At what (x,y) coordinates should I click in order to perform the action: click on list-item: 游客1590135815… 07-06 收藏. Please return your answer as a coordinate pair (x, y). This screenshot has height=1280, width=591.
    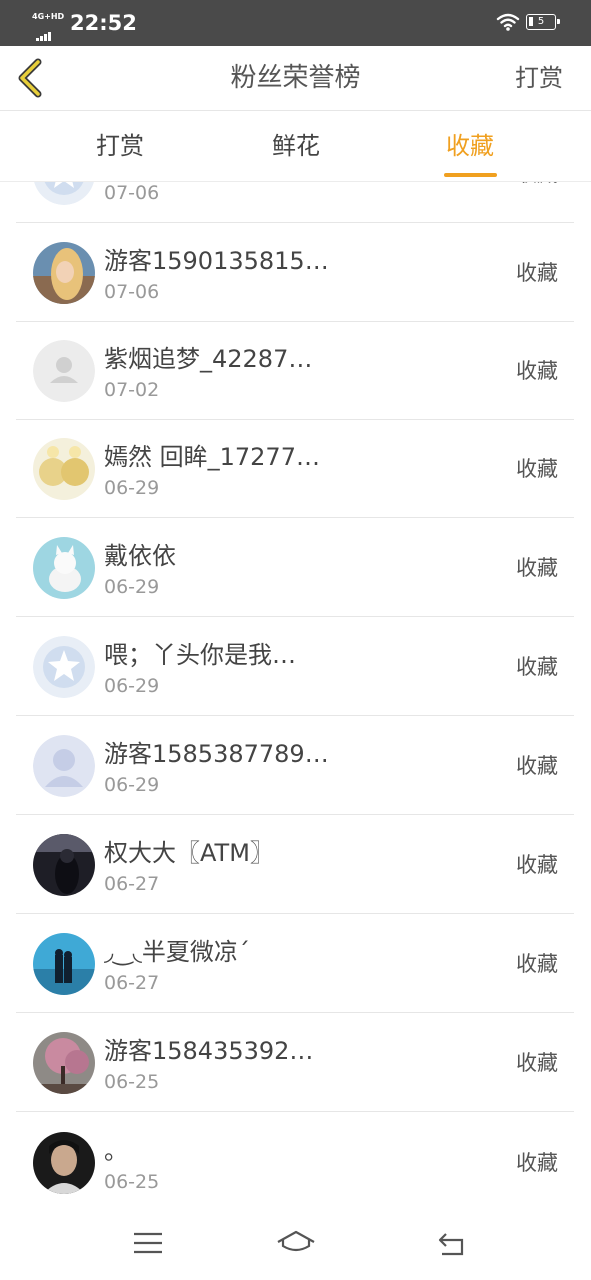
    Looking at the image, I should click on (295, 273).